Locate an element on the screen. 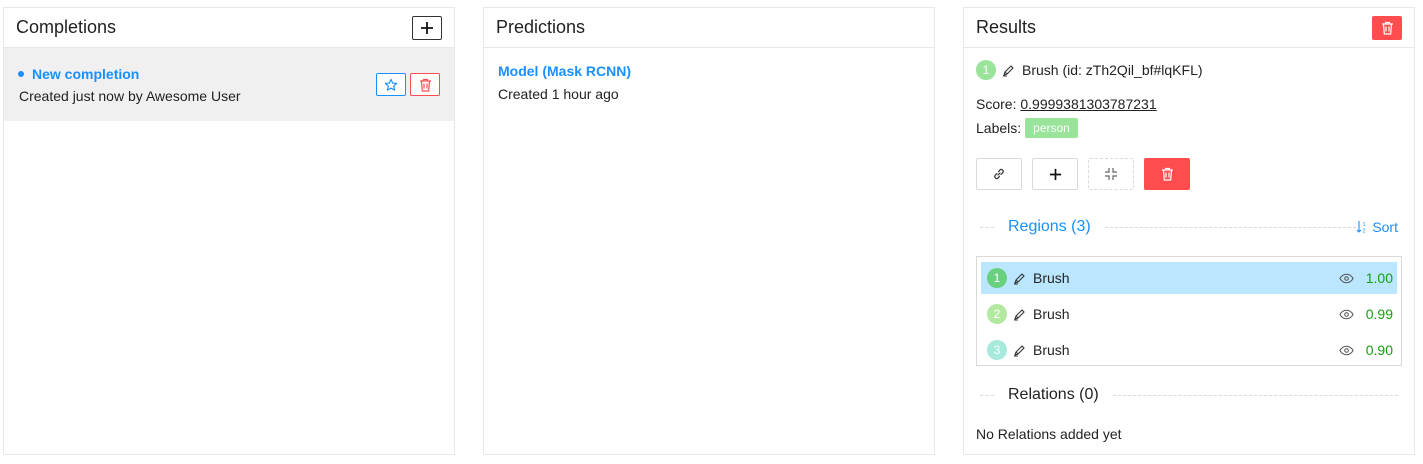 The image size is (1423, 464). region-item-right: 1.00 is located at coordinates (1366, 278).